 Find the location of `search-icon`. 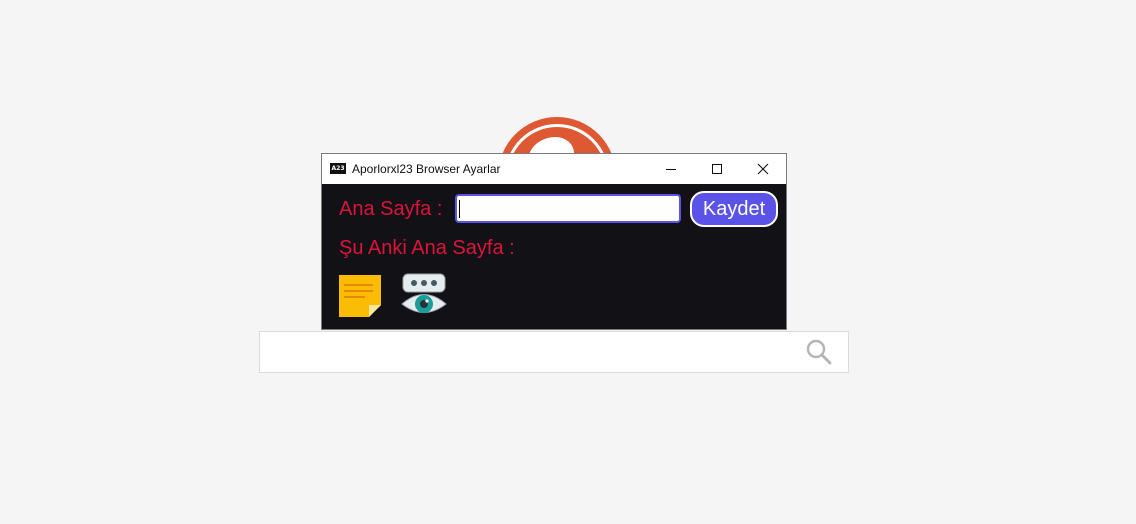

search-icon is located at coordinates (819, 352).